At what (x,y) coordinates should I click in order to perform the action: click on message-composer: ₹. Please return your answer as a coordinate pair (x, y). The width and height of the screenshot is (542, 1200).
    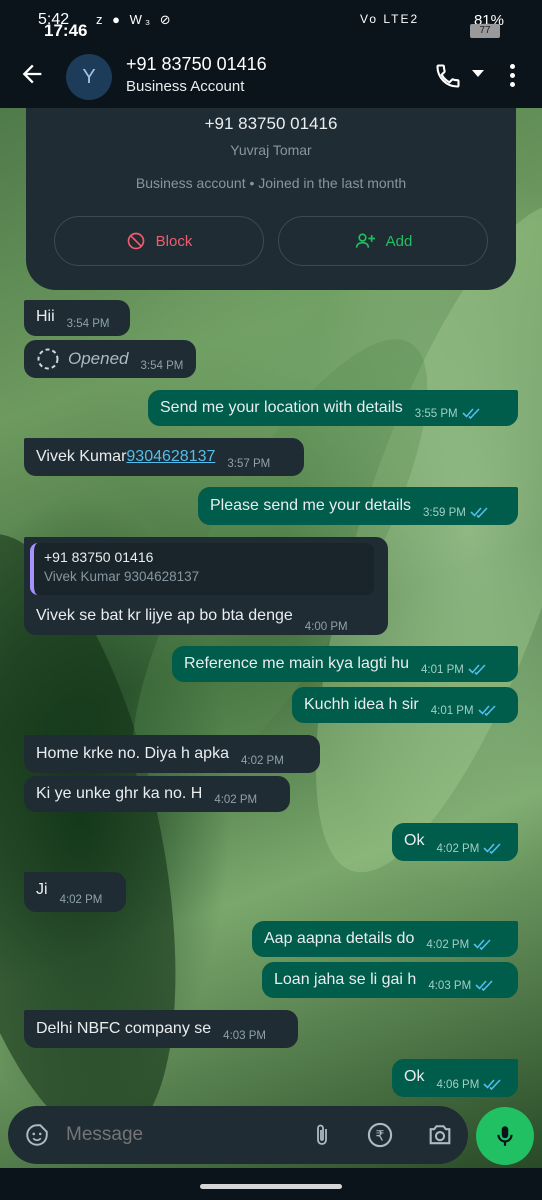
    Looking at the image, I should click on (238, 1135).